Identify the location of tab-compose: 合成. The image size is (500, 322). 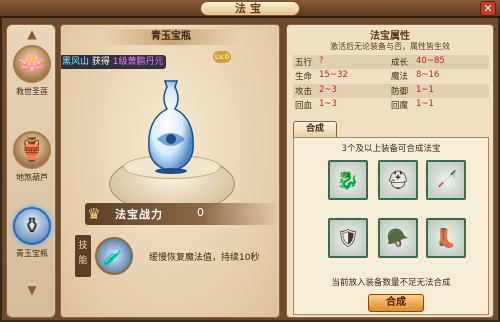
(315, 129).